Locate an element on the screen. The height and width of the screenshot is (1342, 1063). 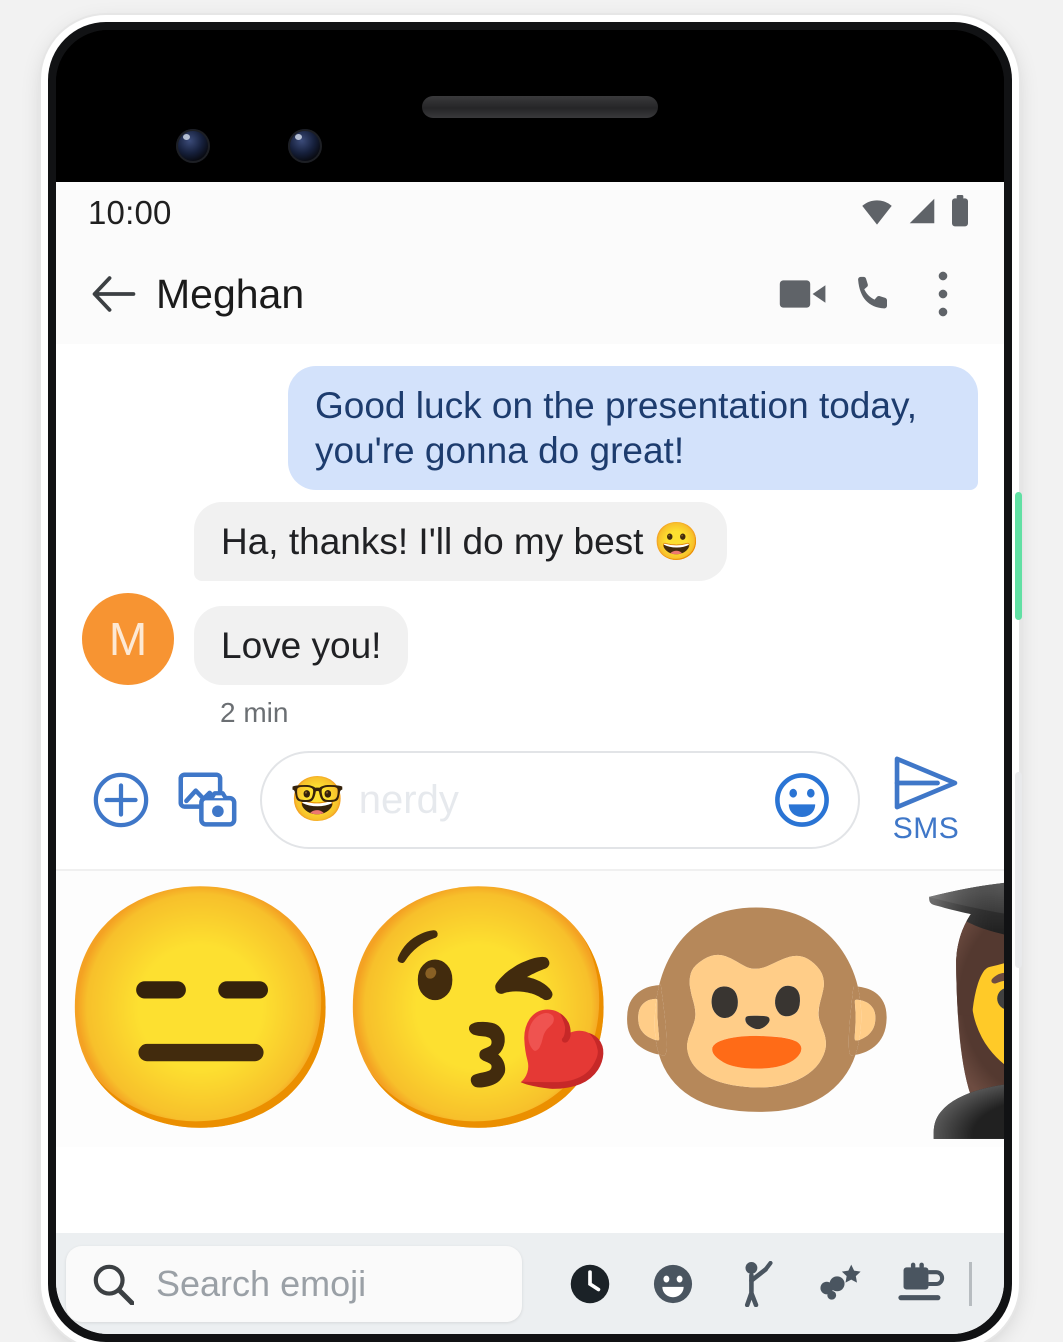
message-row-incoming-last: M Love you! is located at coordinates (530, 639).